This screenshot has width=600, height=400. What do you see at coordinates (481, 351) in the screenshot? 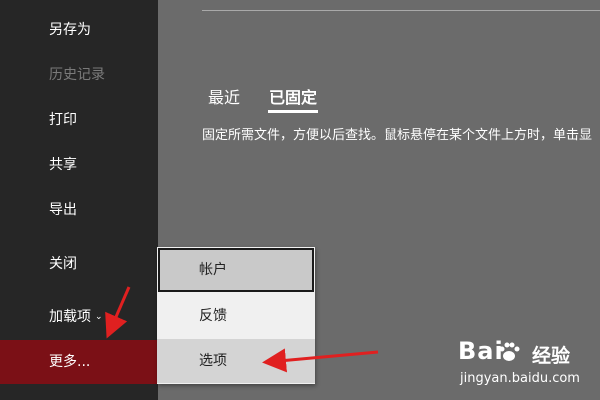
I see `watermark-brand: Bai` at bounding box center [481, 351].